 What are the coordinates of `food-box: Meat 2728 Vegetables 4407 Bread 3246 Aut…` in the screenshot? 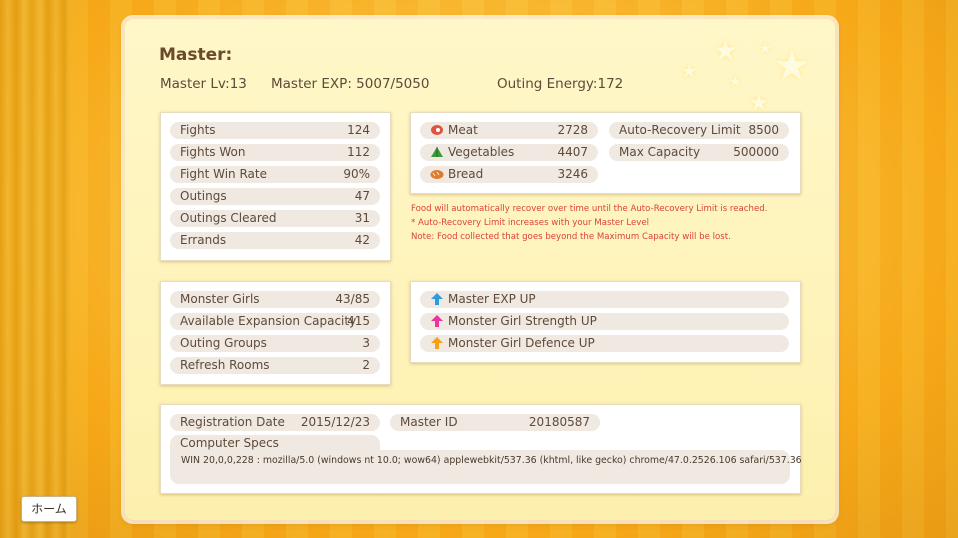 It's located at (605, 153).